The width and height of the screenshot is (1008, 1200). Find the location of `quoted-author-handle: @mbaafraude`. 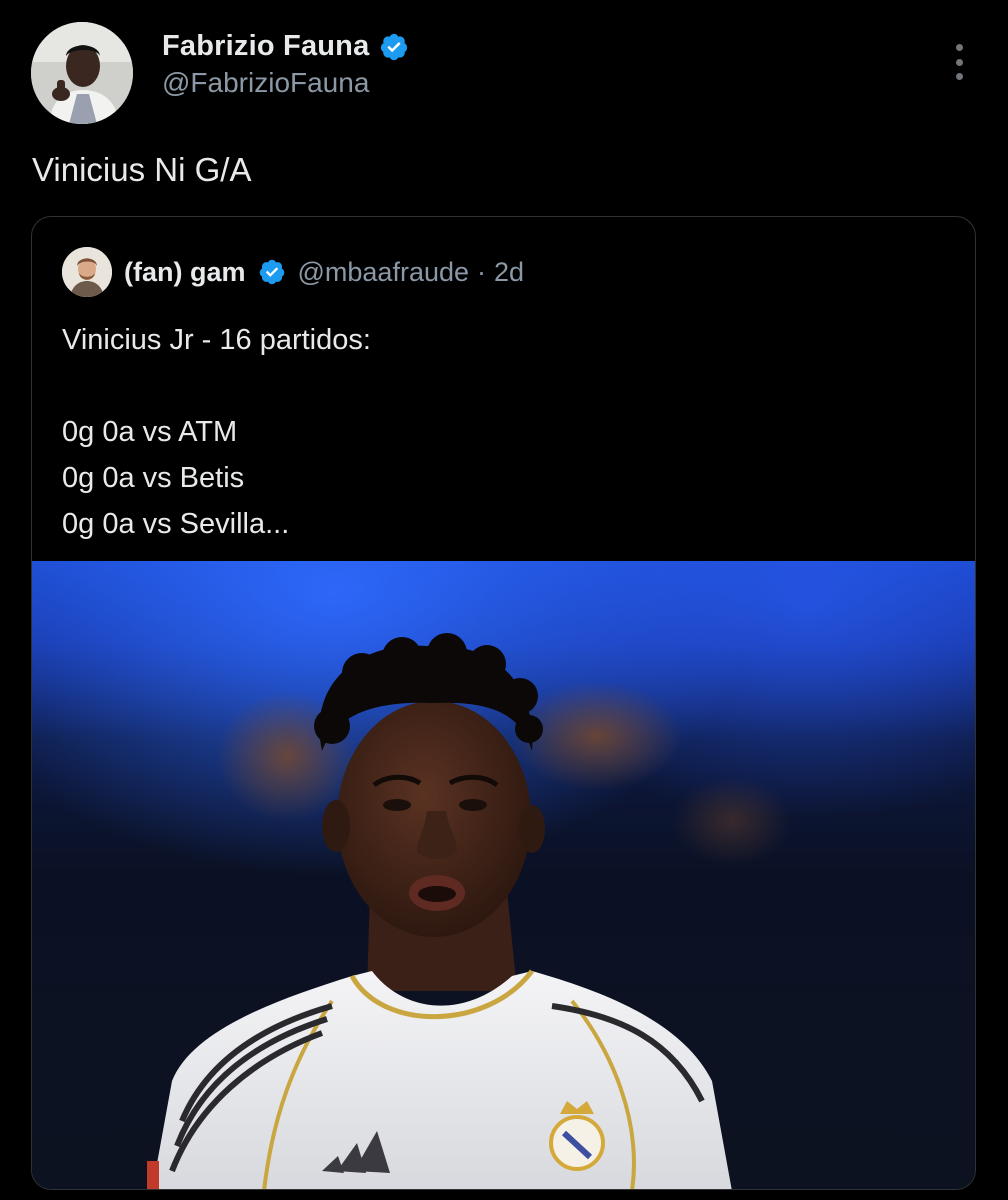

quoted-author-handle: @mbaafraude is located at coordinates (384, 272).